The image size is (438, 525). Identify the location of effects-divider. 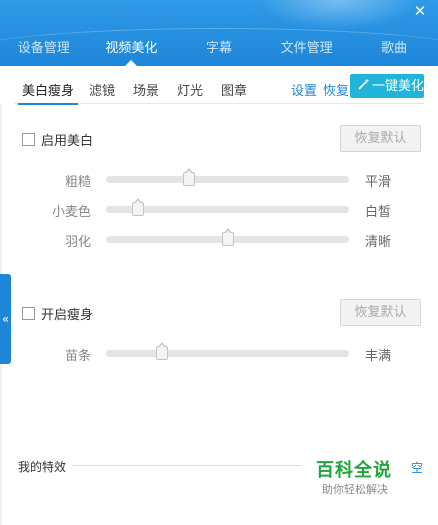
(187, 465).